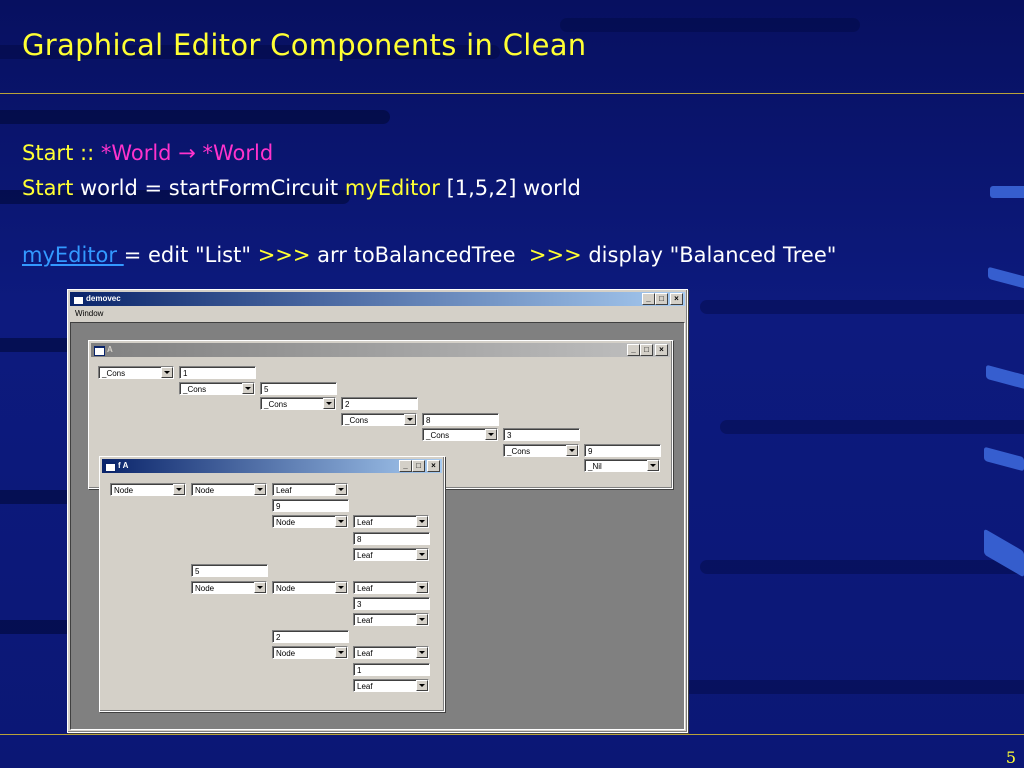  I want to click on title-divider, so click(512, 93).